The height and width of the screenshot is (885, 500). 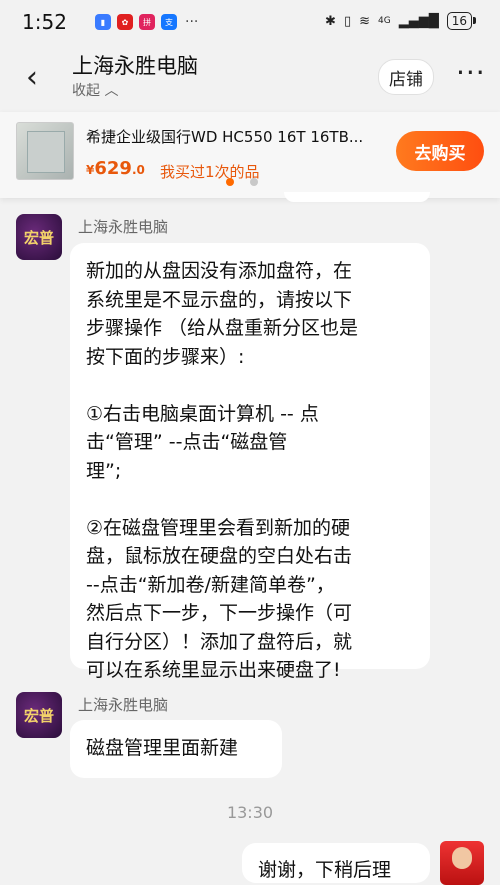 What do you see at coordinates (213, 670) in the screenshot?
I see `message-line: 可以在系统里显示出来硬盘了!` at bounding box center [213, 670].